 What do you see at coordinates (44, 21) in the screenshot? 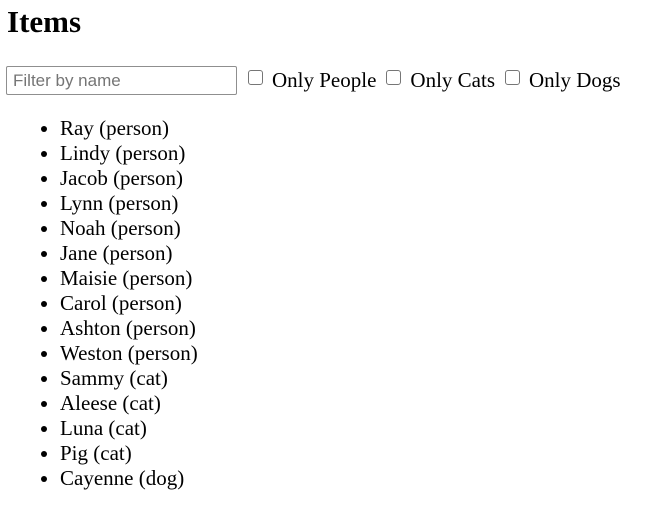
I see `page-title: Items` at bounding box center [44, 21].